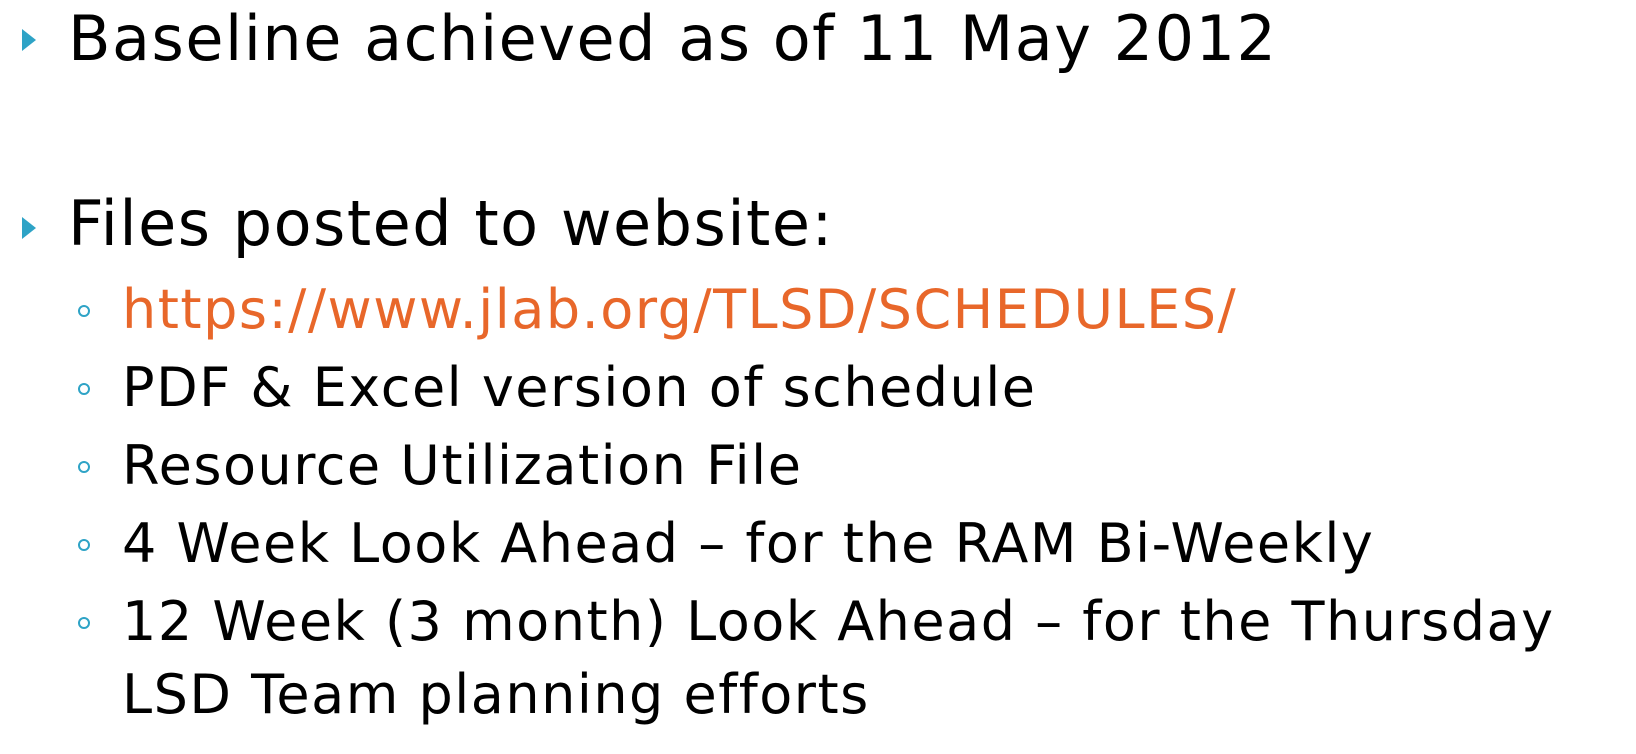  What do you see at coordinates (496, 694) in the screenshot?
I see `subitem-12-week-continued: LSD Team planning efforts` at bounding box center [496, 694].